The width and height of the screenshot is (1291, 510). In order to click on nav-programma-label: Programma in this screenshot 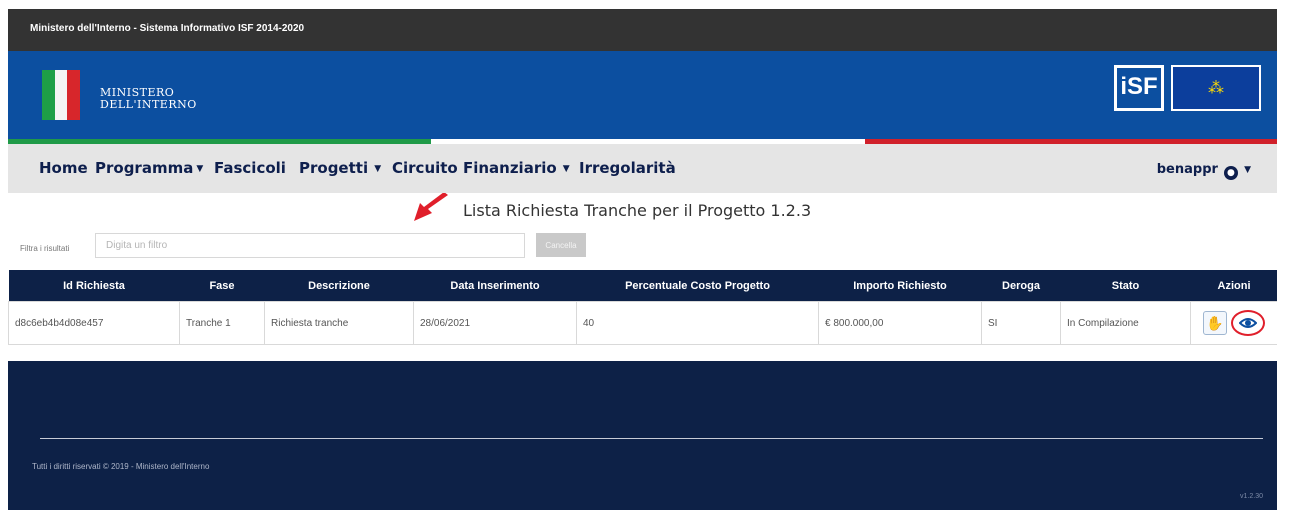, I will do `click(144, 168)`.